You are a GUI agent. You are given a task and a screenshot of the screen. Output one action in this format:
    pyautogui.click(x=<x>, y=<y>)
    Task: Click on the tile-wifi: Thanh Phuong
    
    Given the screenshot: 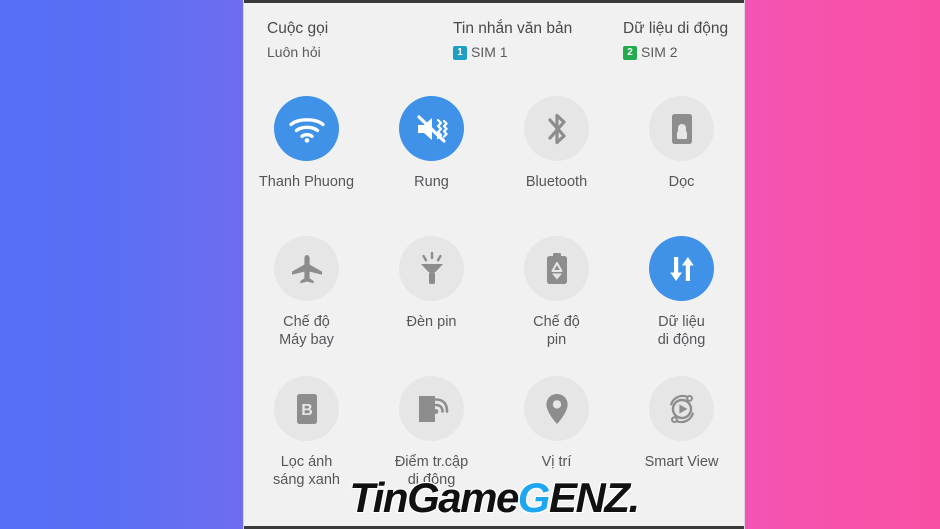 What is the action you would take?
    pyautogui.click(x=306, y=166)
    